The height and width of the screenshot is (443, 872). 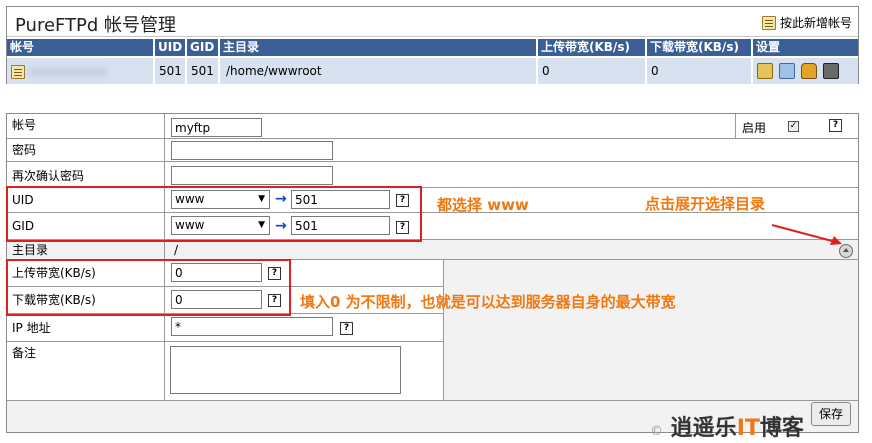 What do you see at coordinates (86, 328) in the screenshot?
I see `ip-label: IP 地址` at bounding box center [86, 328].